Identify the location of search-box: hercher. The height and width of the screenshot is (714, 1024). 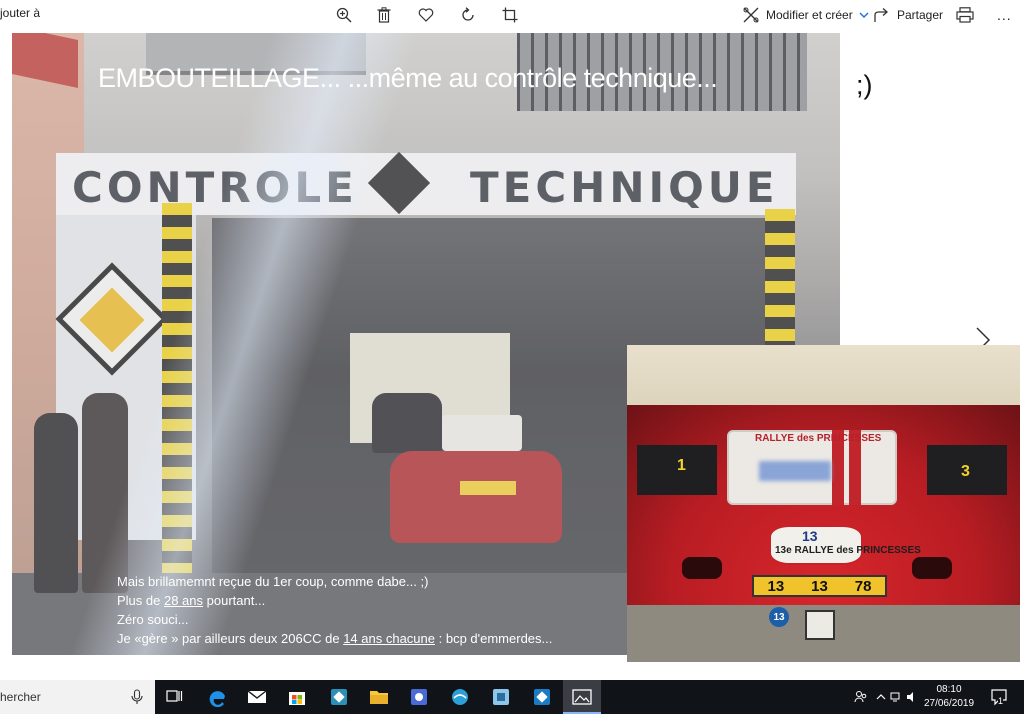
(77, 697).